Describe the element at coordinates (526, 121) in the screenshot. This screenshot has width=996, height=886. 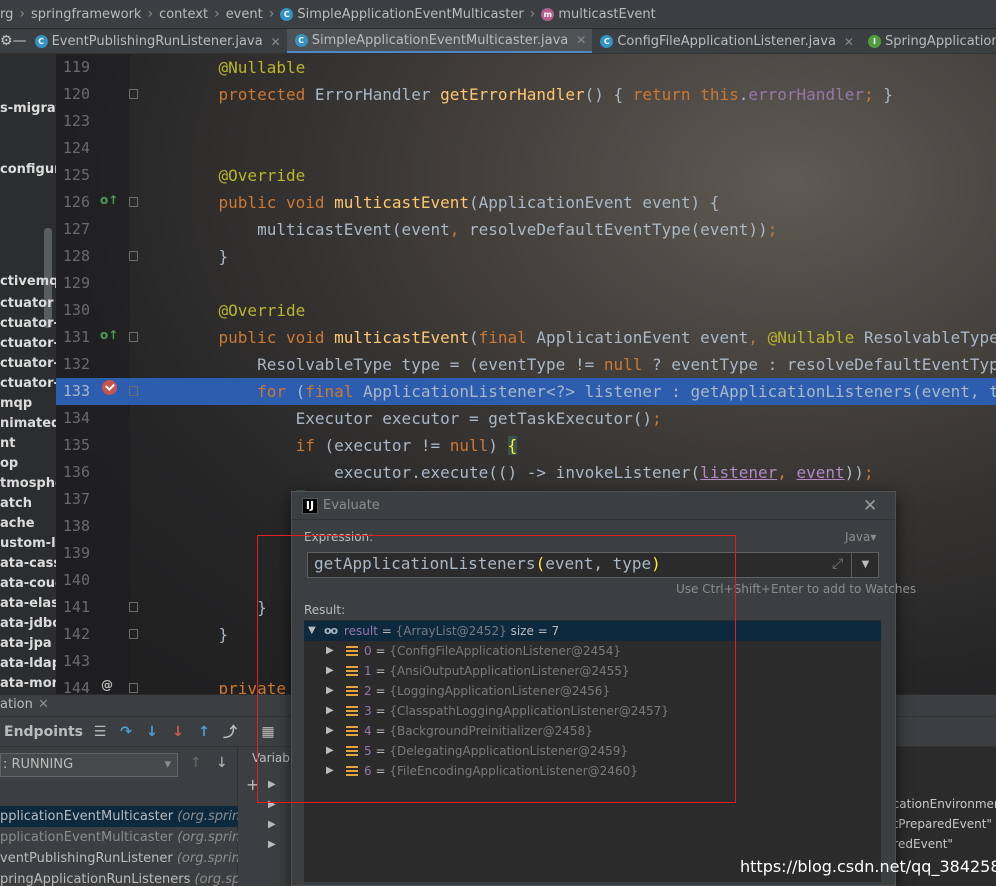
I see `code-line: 123` at that location.